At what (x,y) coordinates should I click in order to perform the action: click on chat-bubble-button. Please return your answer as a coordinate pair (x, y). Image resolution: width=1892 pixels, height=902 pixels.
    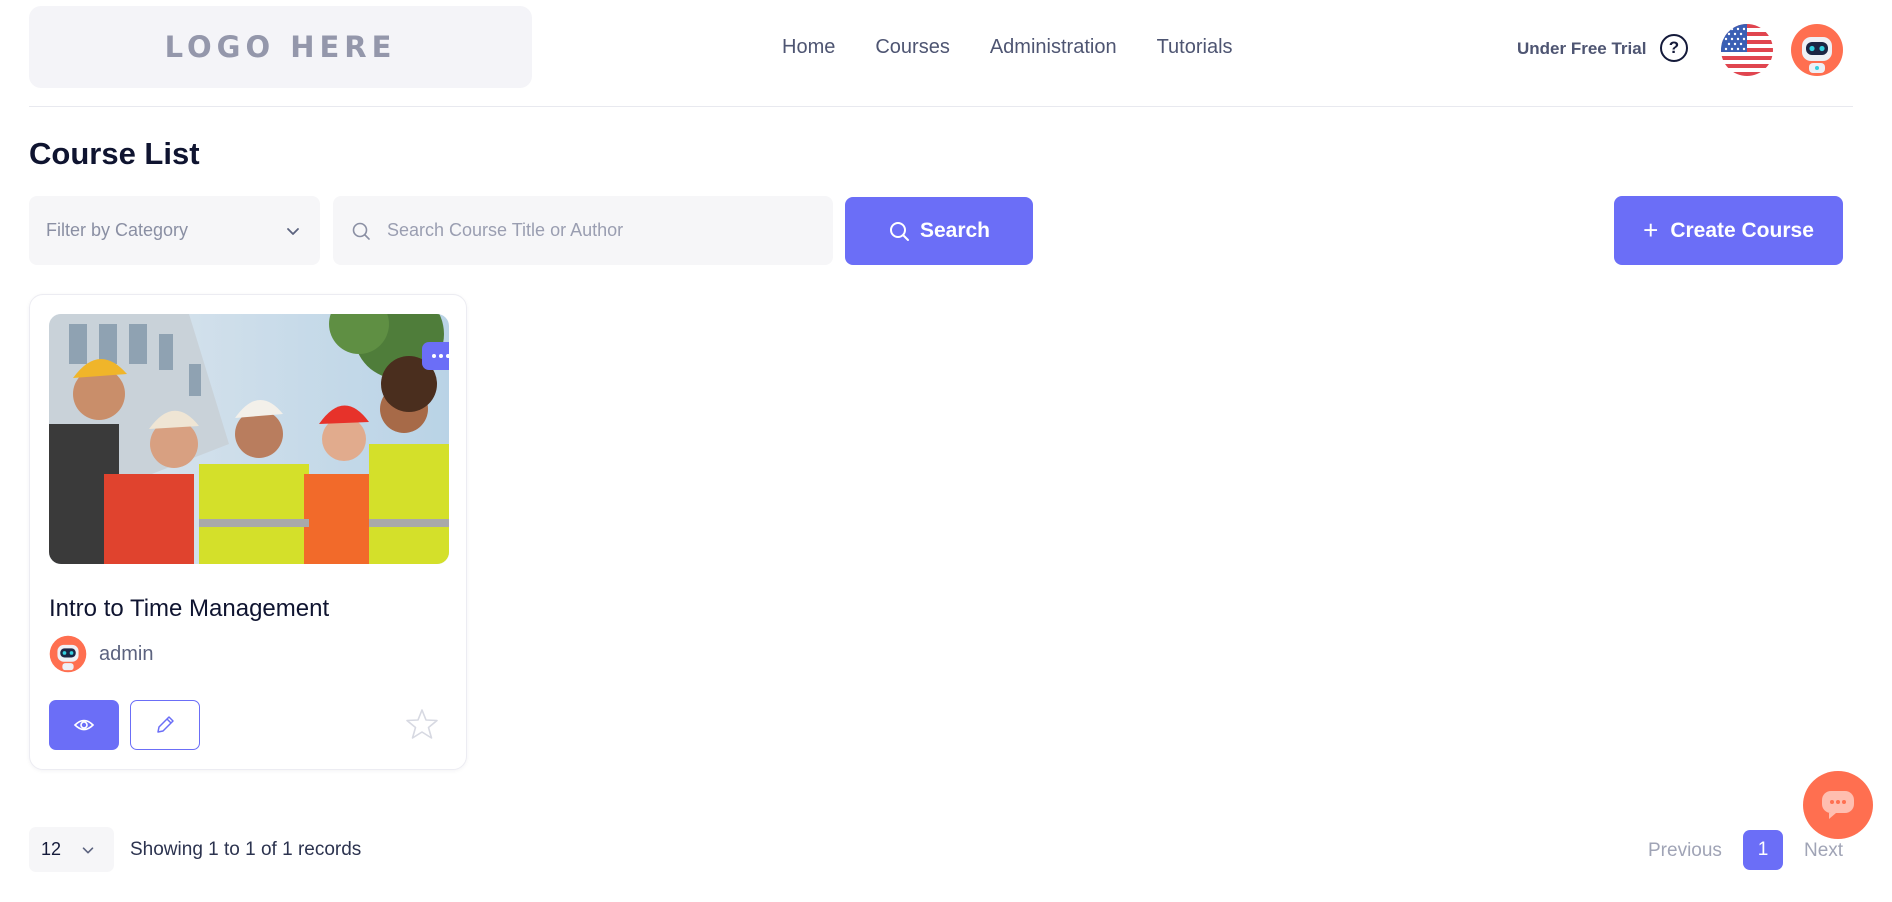
    Looking at the image, I should click on (1838, 805).